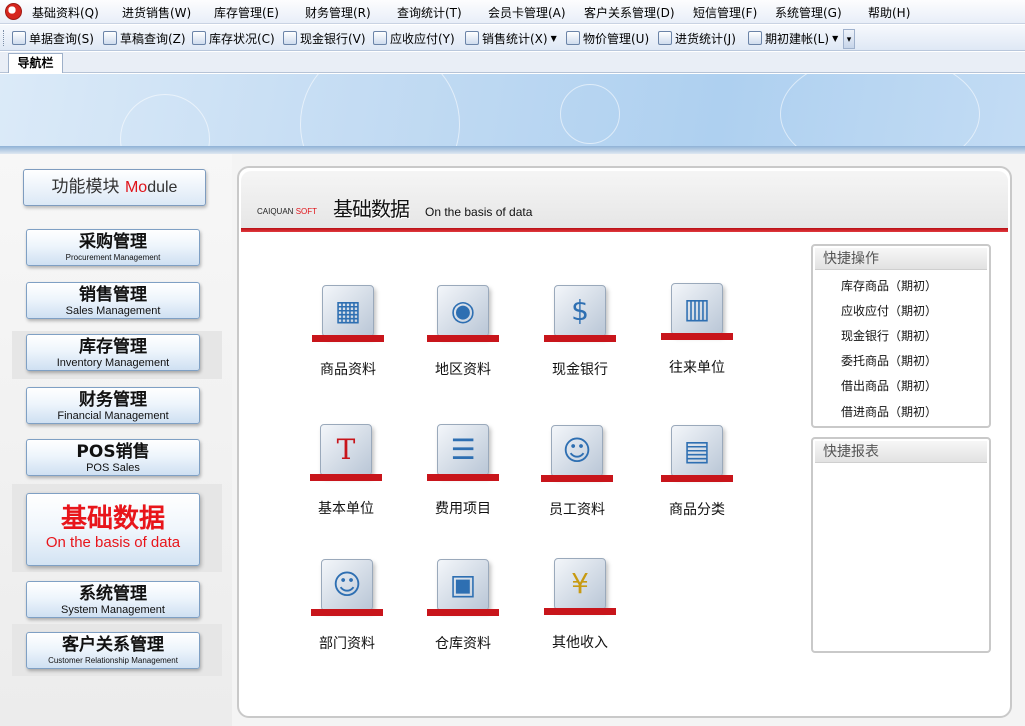 This screenshot has height=726, width=1025. Describe the element at coordinates (697, 455) in the screenshot. I see `category-blocks-icon: ▤` at that location.